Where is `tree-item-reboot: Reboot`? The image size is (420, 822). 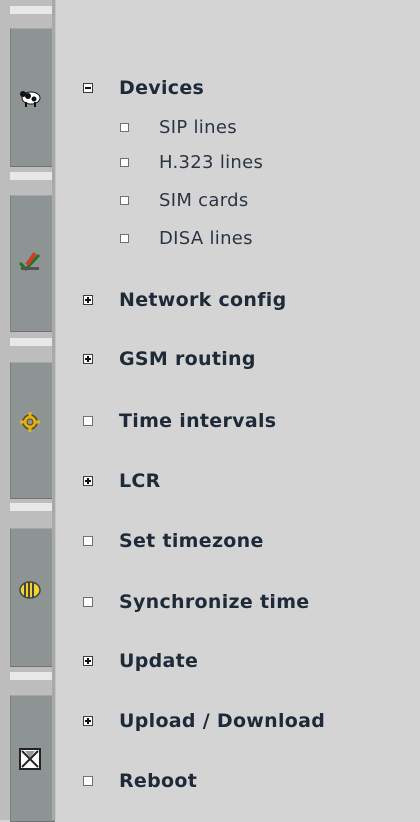
tree-item-reboot: Reboot is located at coordinates (140, 781).